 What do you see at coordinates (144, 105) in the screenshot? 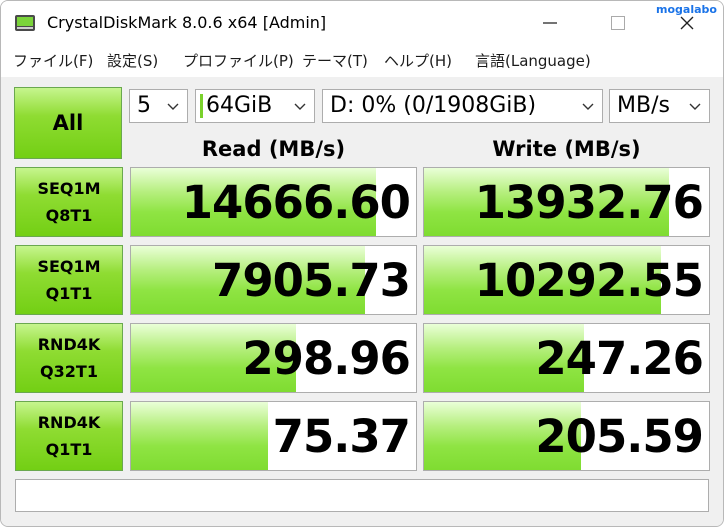
I see `test-count-value: 5` at bounding box center [144, 105].